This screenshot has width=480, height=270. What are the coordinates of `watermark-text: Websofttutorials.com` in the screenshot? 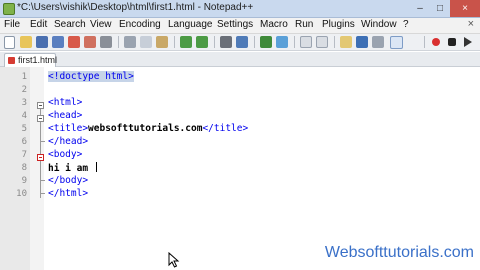 It's located at (399, 252).